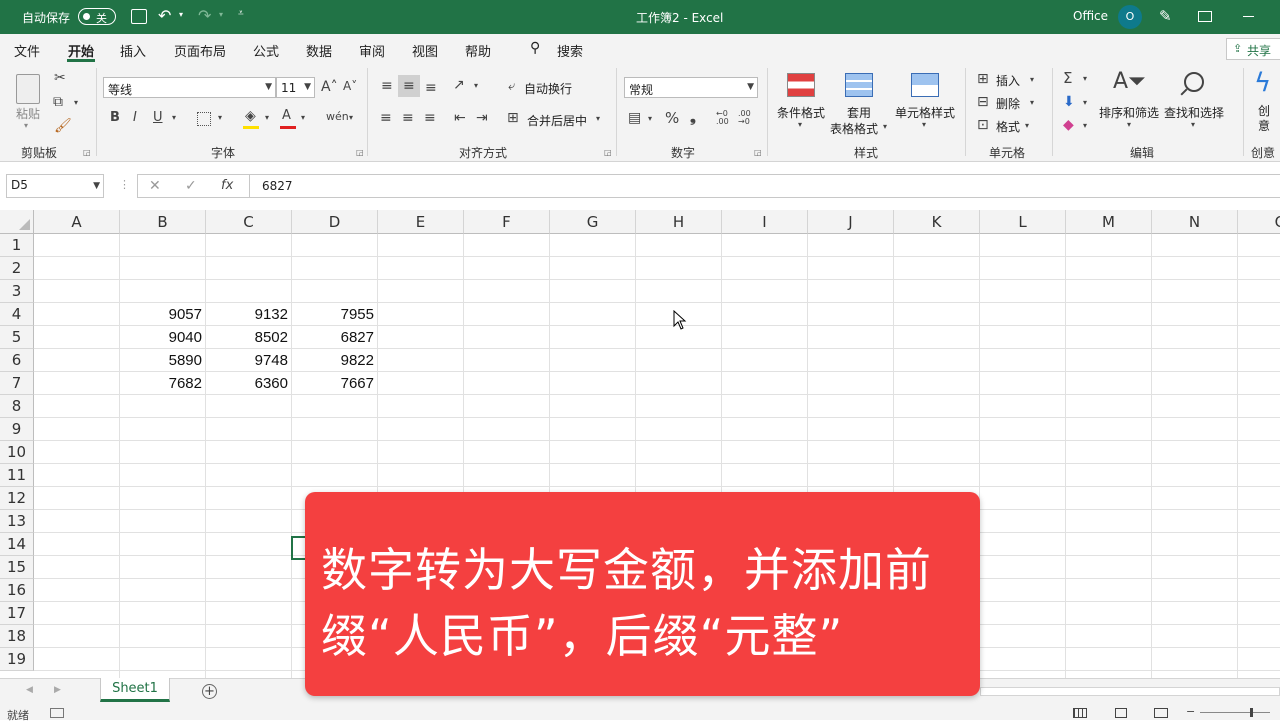 The height and width of the screenshot is (723, 1280). Describe the element at coordinates (925, 85) in the screenshot. I see `cell-styles-icon` at that location.